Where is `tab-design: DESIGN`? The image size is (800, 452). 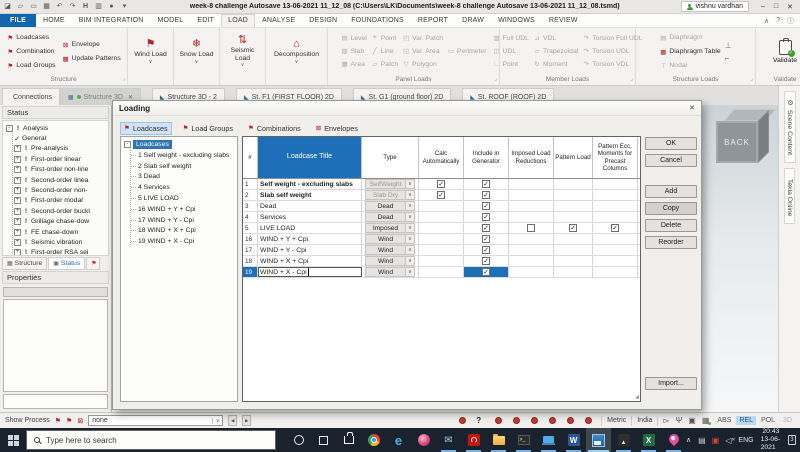
tab-design: DESIGN is located at coordinates (323, 20).